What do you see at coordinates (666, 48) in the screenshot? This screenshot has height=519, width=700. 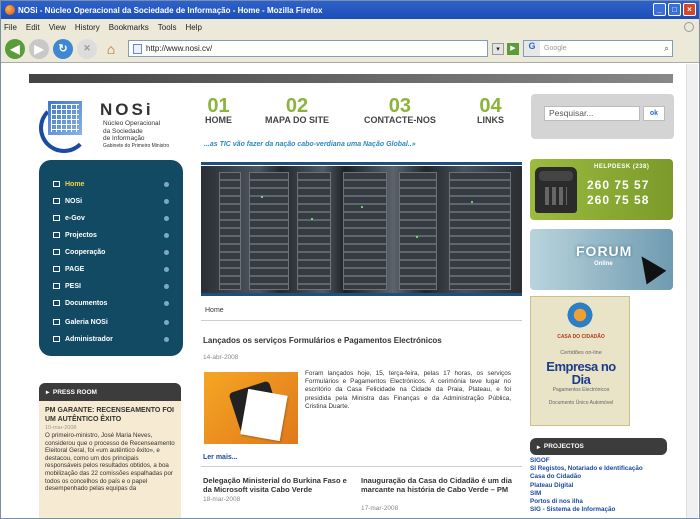 I see `search-icon: ⌕` at bounding box center [666, 48].